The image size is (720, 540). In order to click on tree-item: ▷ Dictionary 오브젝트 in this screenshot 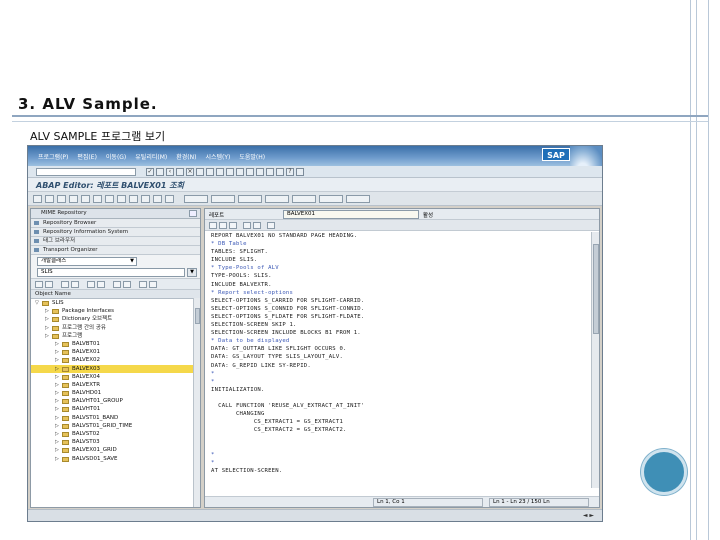, I will do `click(115, 319)`.